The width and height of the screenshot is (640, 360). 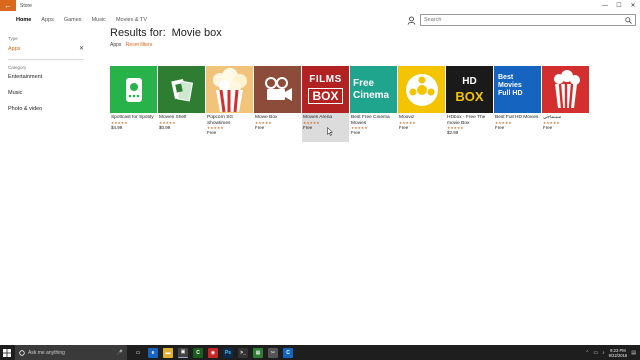 I want to click on app-price: $2.99, so click(x=453, y=133).